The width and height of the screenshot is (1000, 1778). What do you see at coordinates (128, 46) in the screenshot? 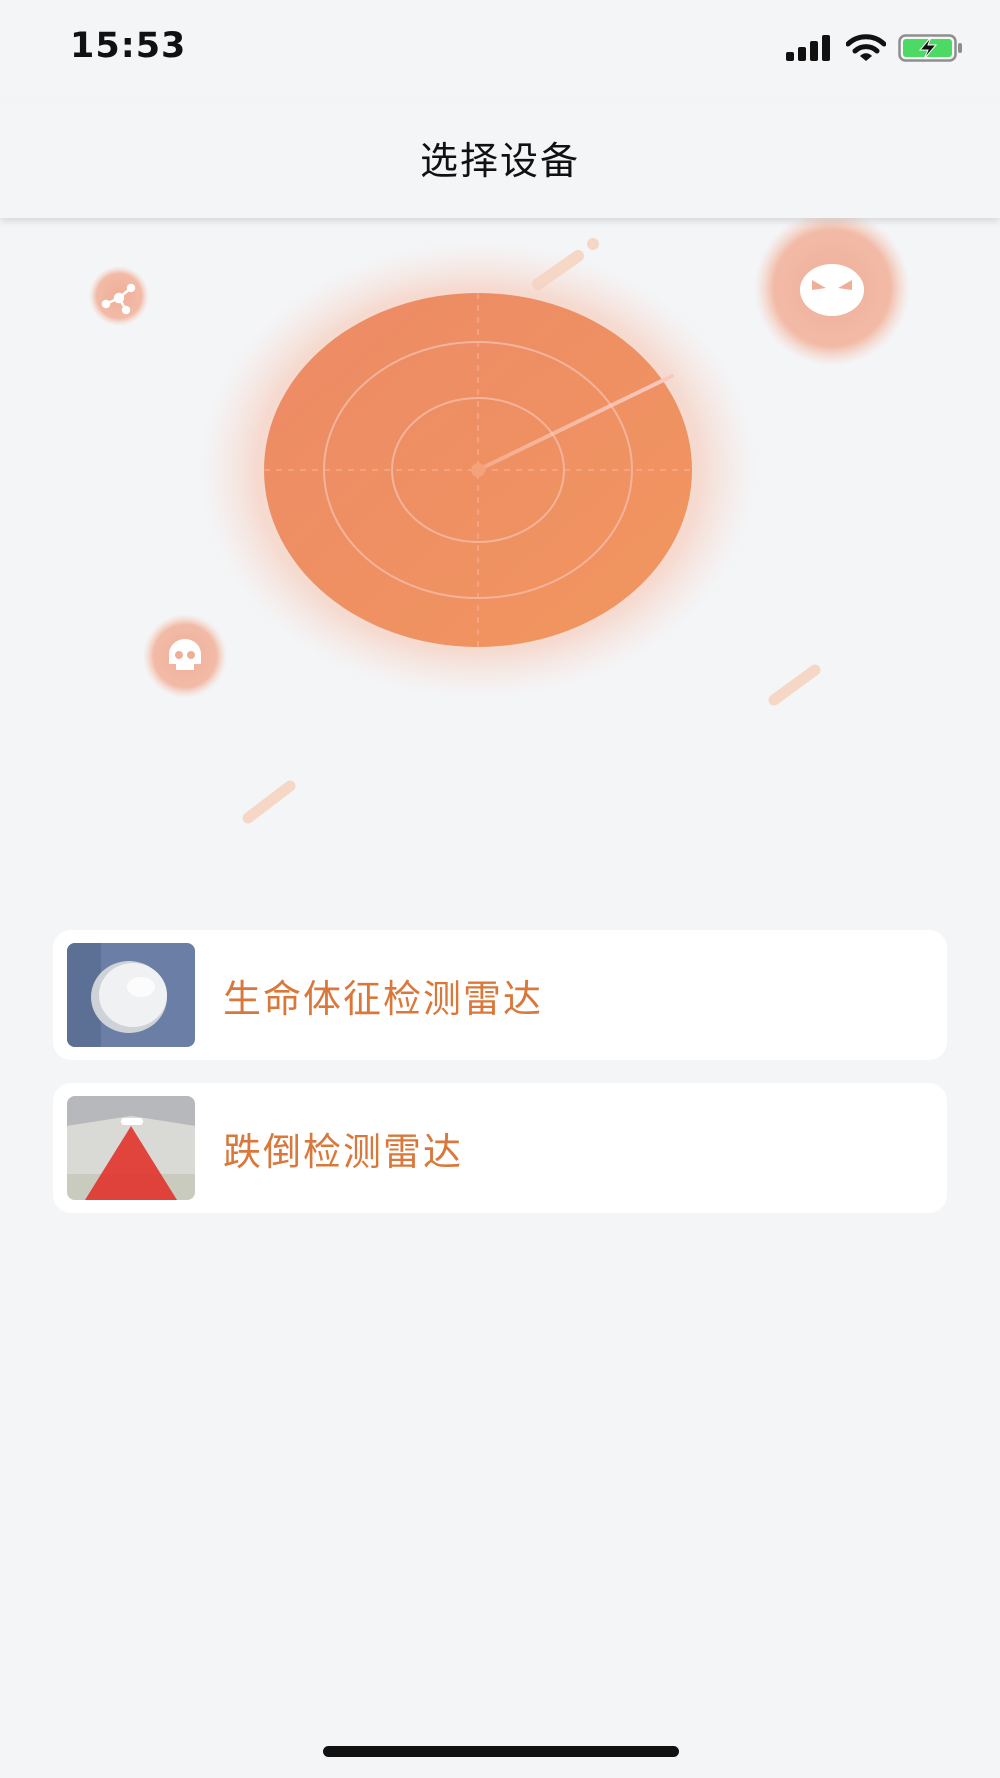
I see `status-time: 15:53` at bounding box center [128, 46].